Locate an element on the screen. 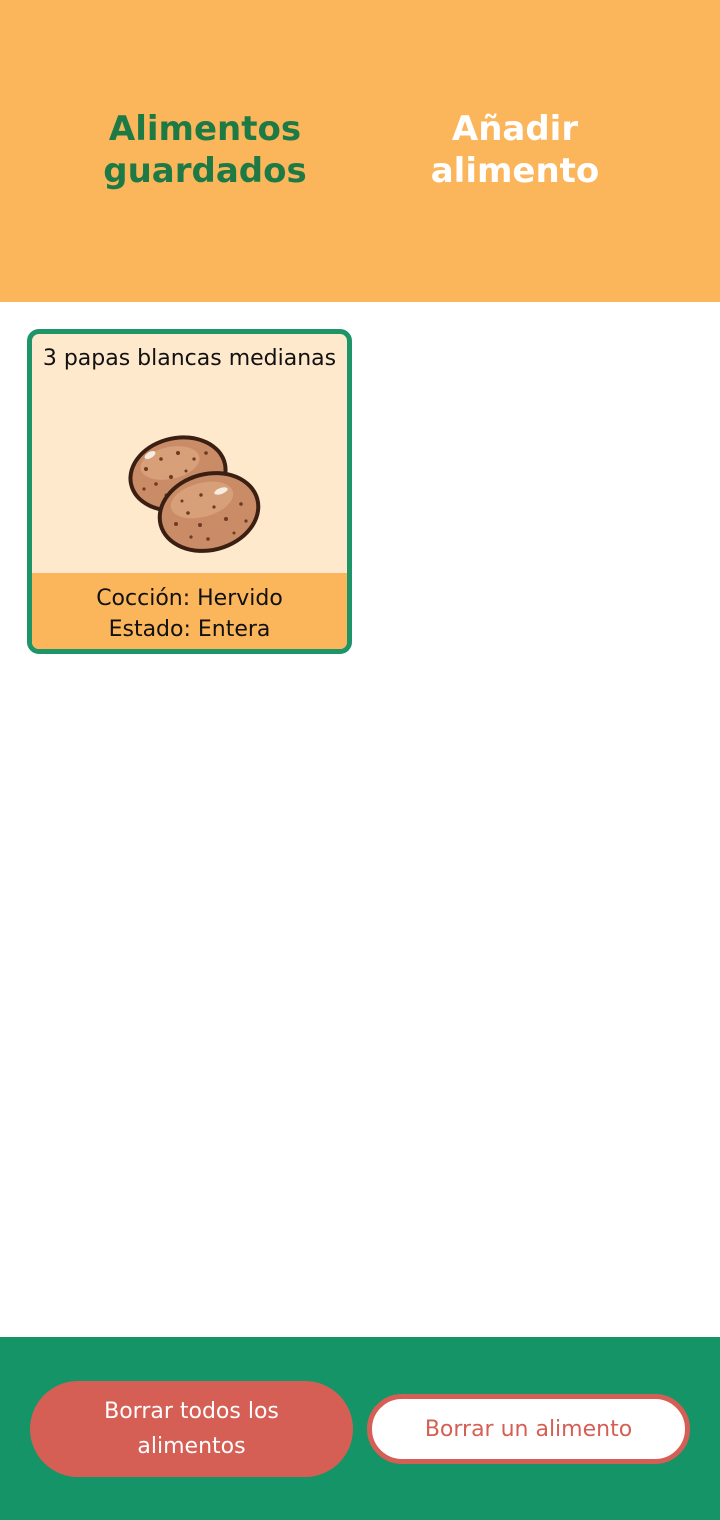 The height and width of the screenshot is (1520, 720). food-name: 3 papas blancas medianas is located at coordinates (189, 358).